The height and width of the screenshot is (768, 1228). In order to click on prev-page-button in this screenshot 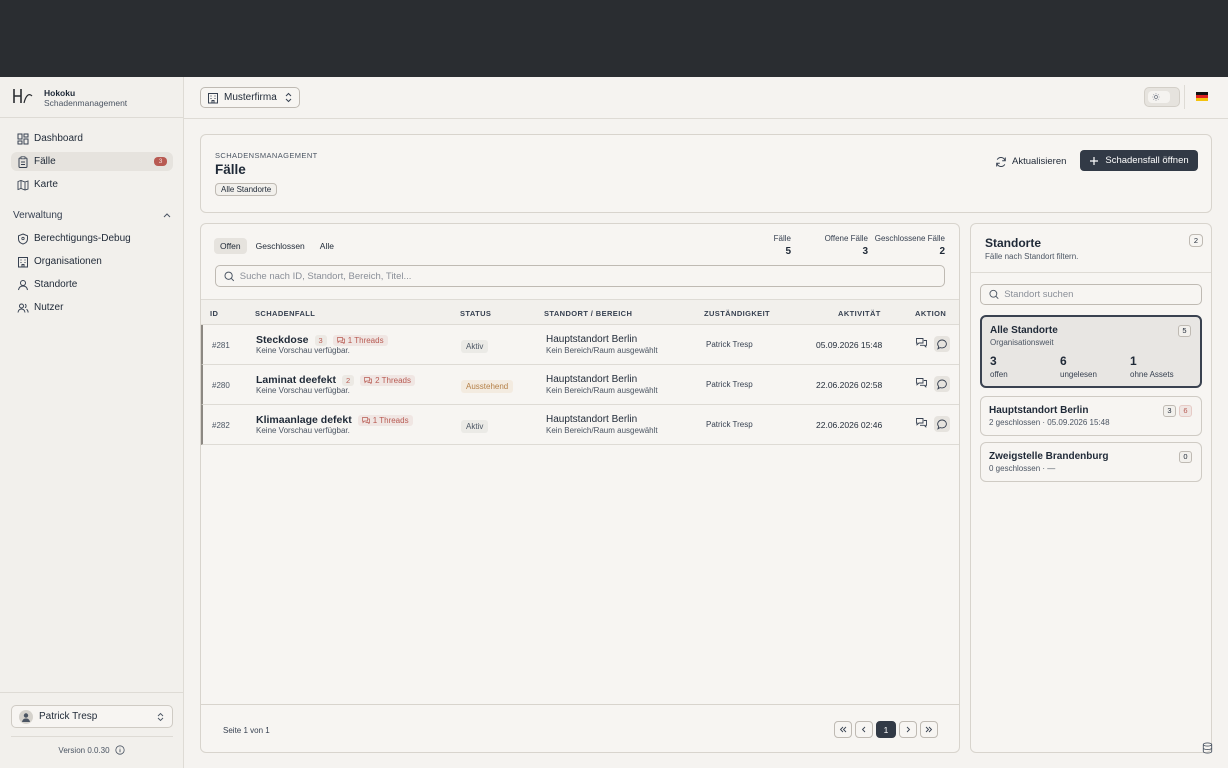, I will do `click(864, 729)`.